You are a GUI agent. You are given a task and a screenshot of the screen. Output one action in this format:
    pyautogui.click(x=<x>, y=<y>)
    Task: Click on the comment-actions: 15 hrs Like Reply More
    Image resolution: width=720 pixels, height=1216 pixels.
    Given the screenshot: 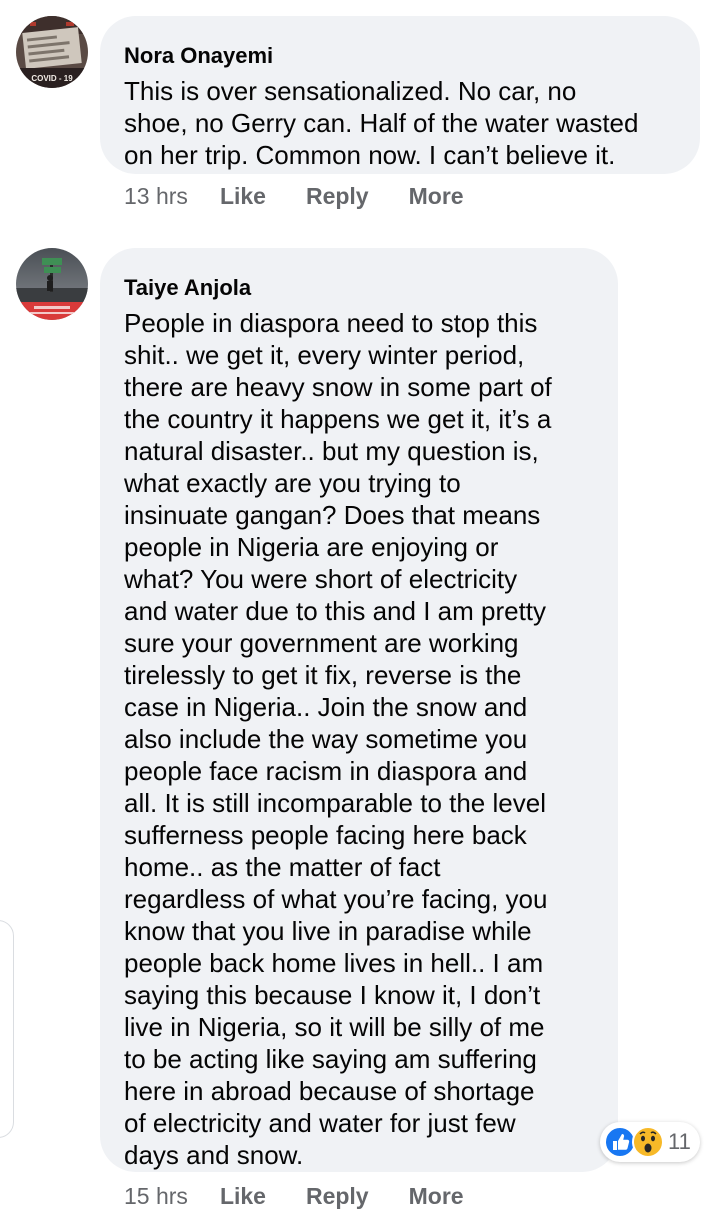 What is the action you would take?
    pyautogui.click(x=314, y=1196)
    